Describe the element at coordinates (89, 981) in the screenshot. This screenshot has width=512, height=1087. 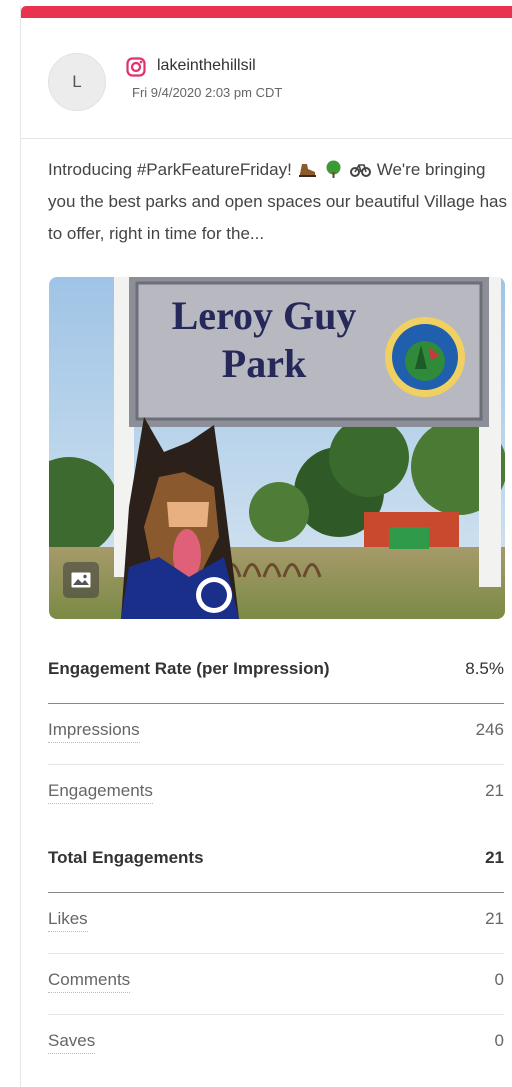
I see `comments-label: Comments` at that location.